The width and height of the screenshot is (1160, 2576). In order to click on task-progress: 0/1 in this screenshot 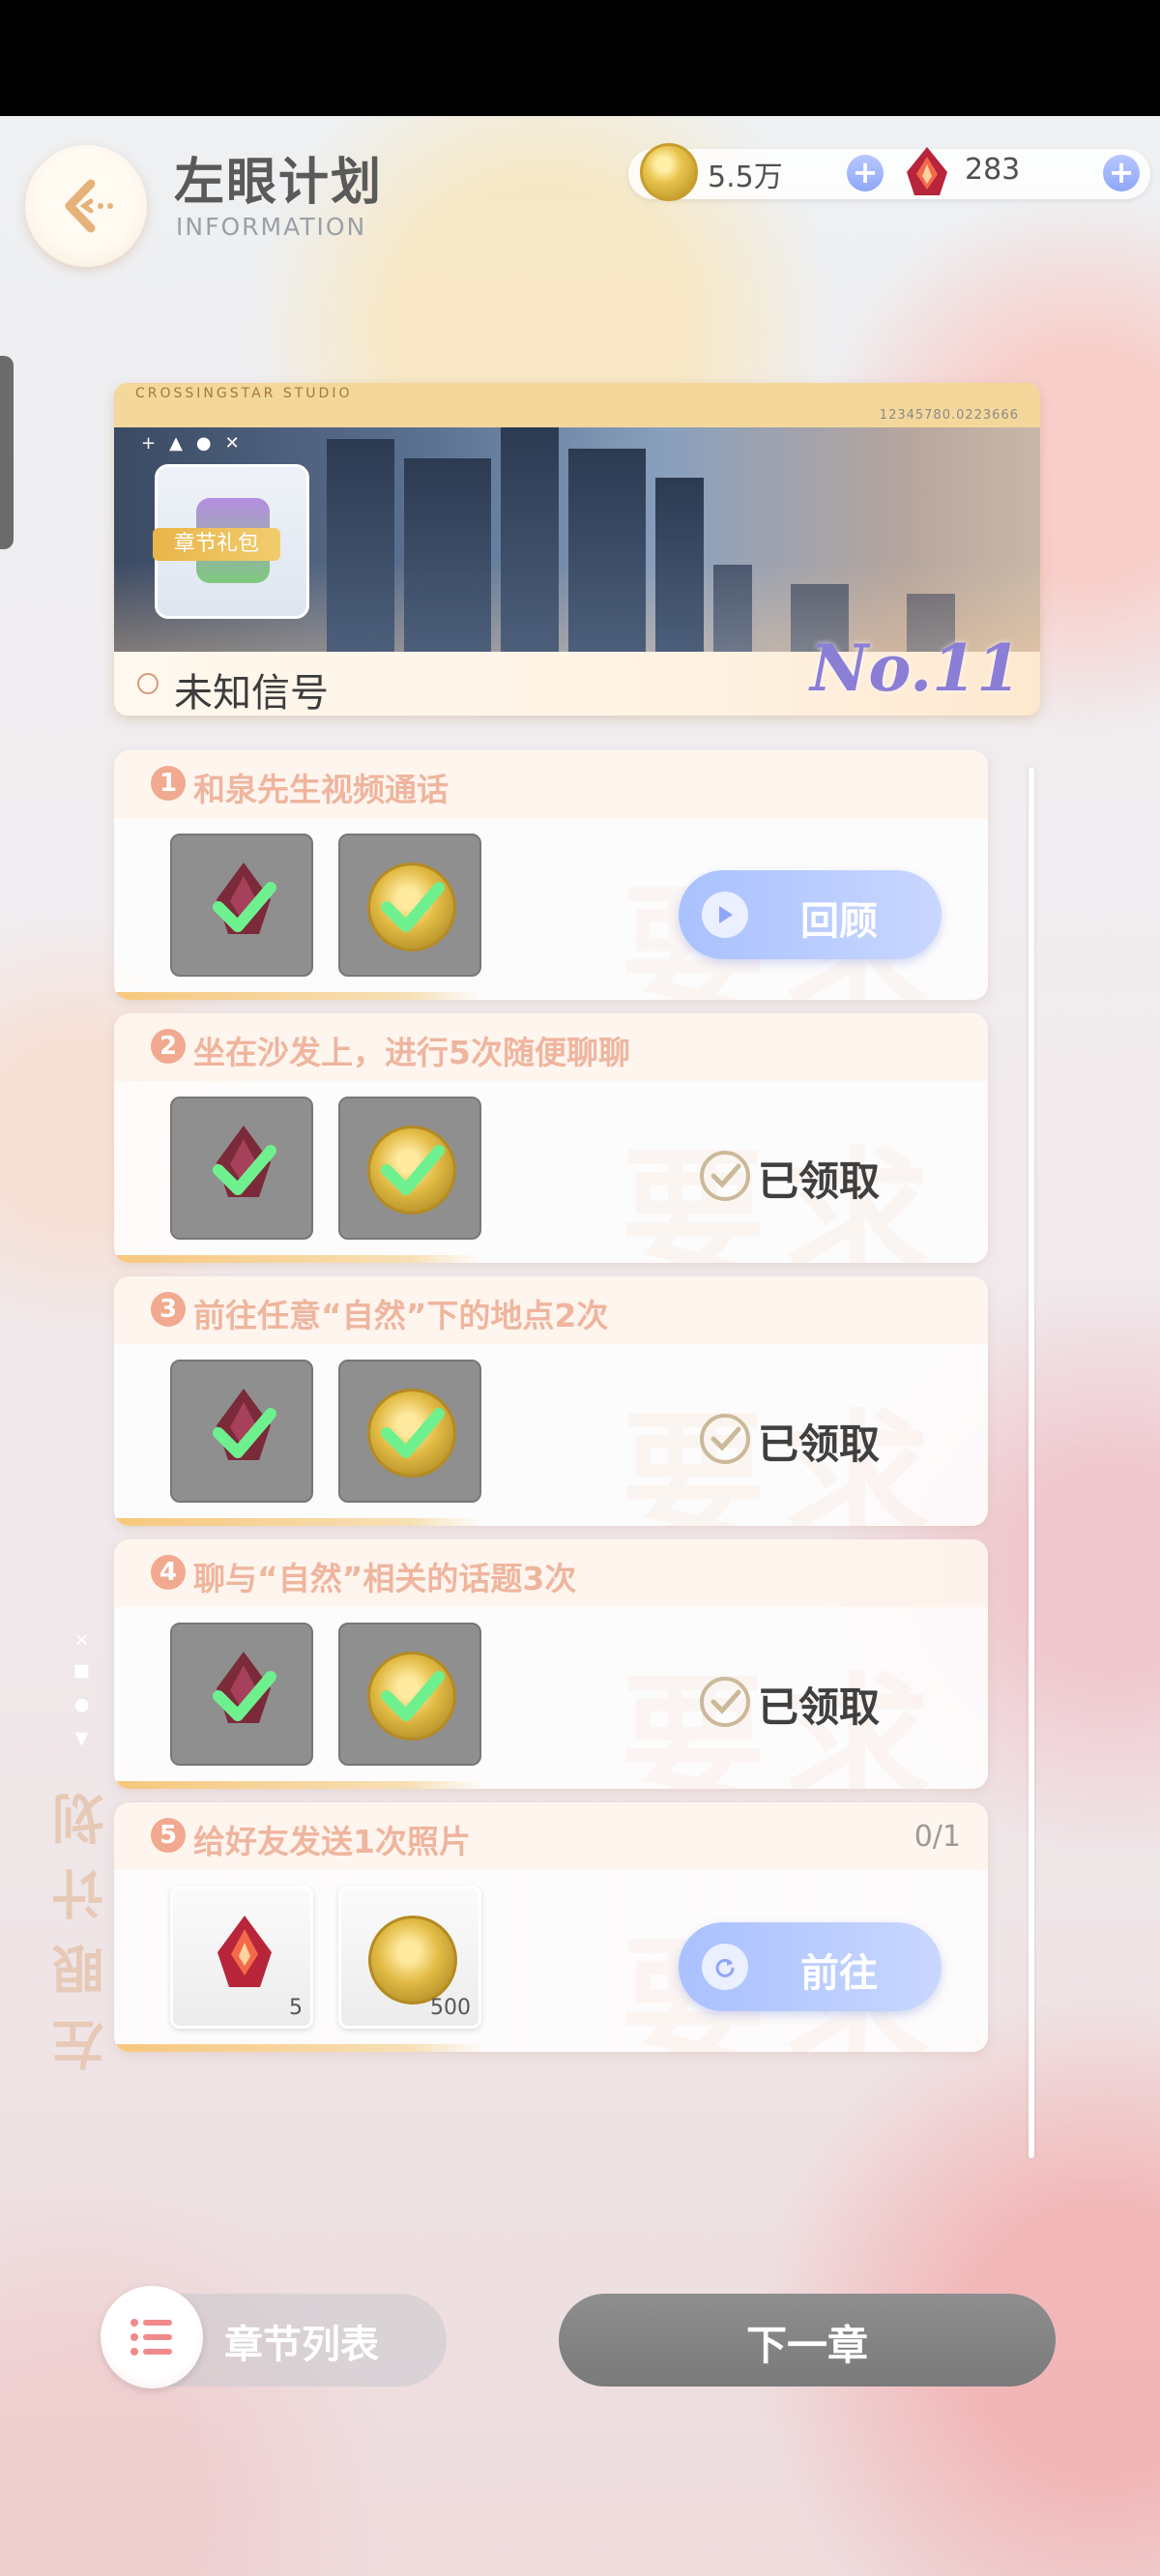, I will do `click(938, 1837)`.